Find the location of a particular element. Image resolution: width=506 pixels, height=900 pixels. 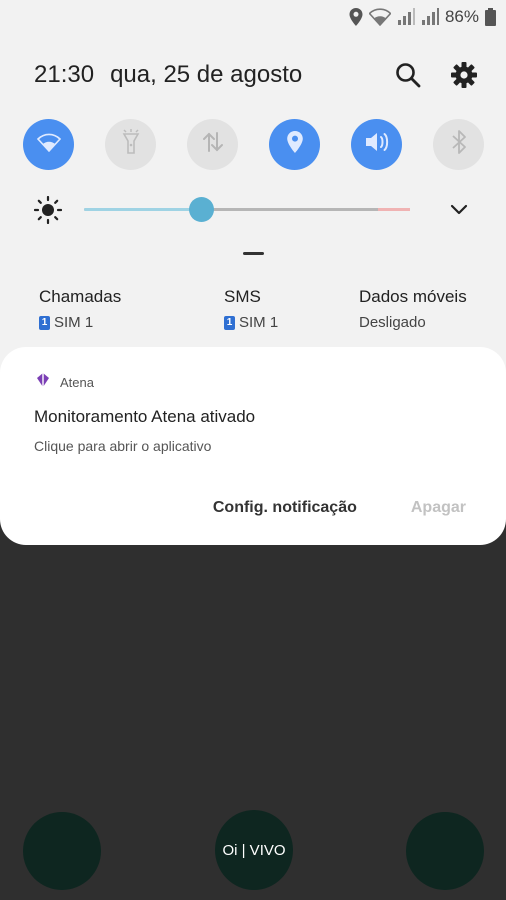

bluetooth-icon is located at coordinates (459, 144).